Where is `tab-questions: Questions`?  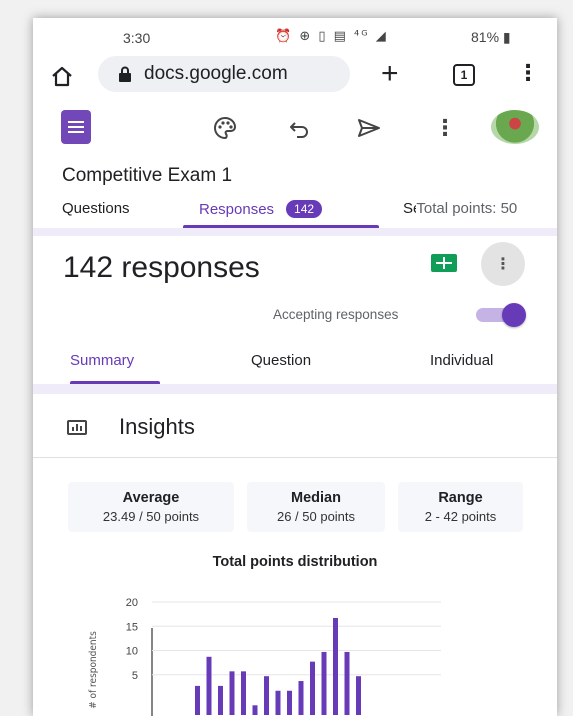 tab-questions: Questions is located at coordinates (96, 208).